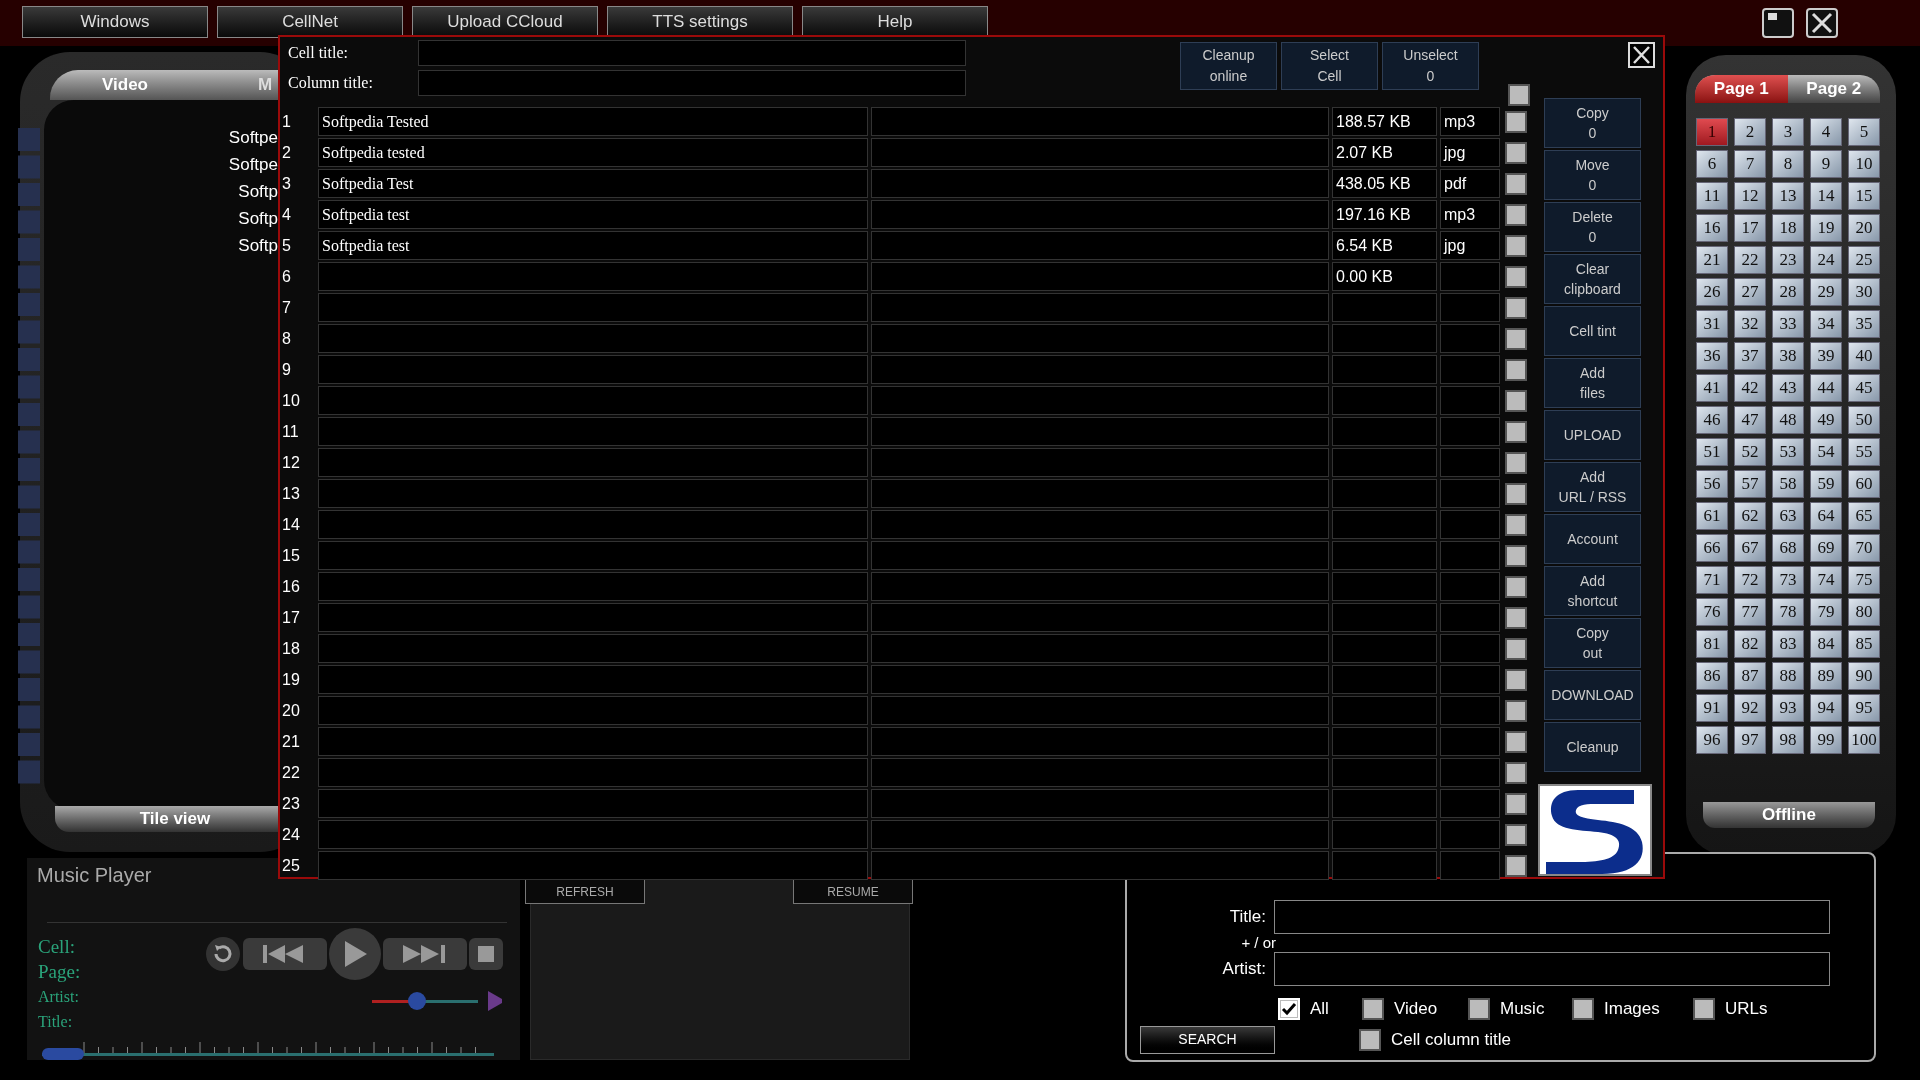  Describe the element at coordinates (286, 276) in the screenshot. I see `row-number: 6` at that location.